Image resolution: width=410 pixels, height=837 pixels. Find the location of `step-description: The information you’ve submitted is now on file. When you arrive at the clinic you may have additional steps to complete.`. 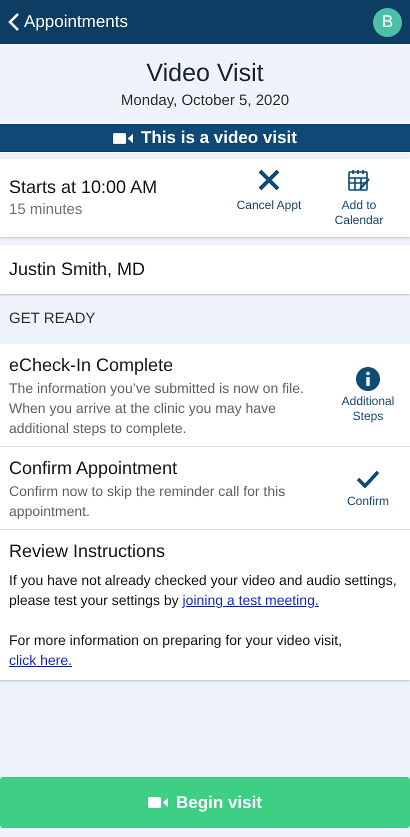

step-description: The information you’ve submitted is now on file. When you arrive at the clinic you may have additional steps to complete. is located at coordinates (157, 408).